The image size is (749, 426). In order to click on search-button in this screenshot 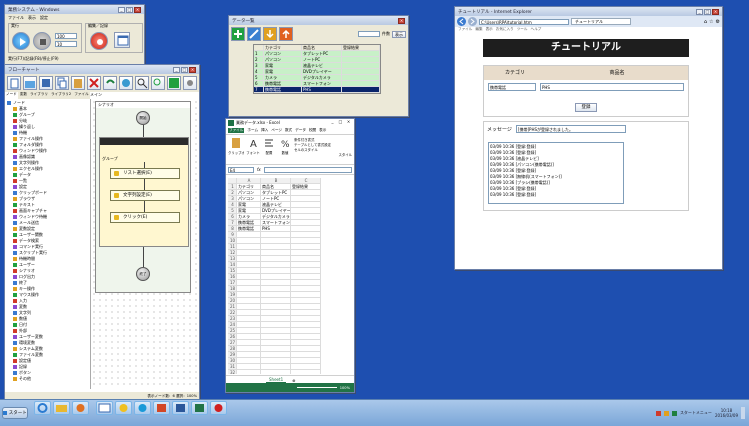, I will do `click(142, 83)`.